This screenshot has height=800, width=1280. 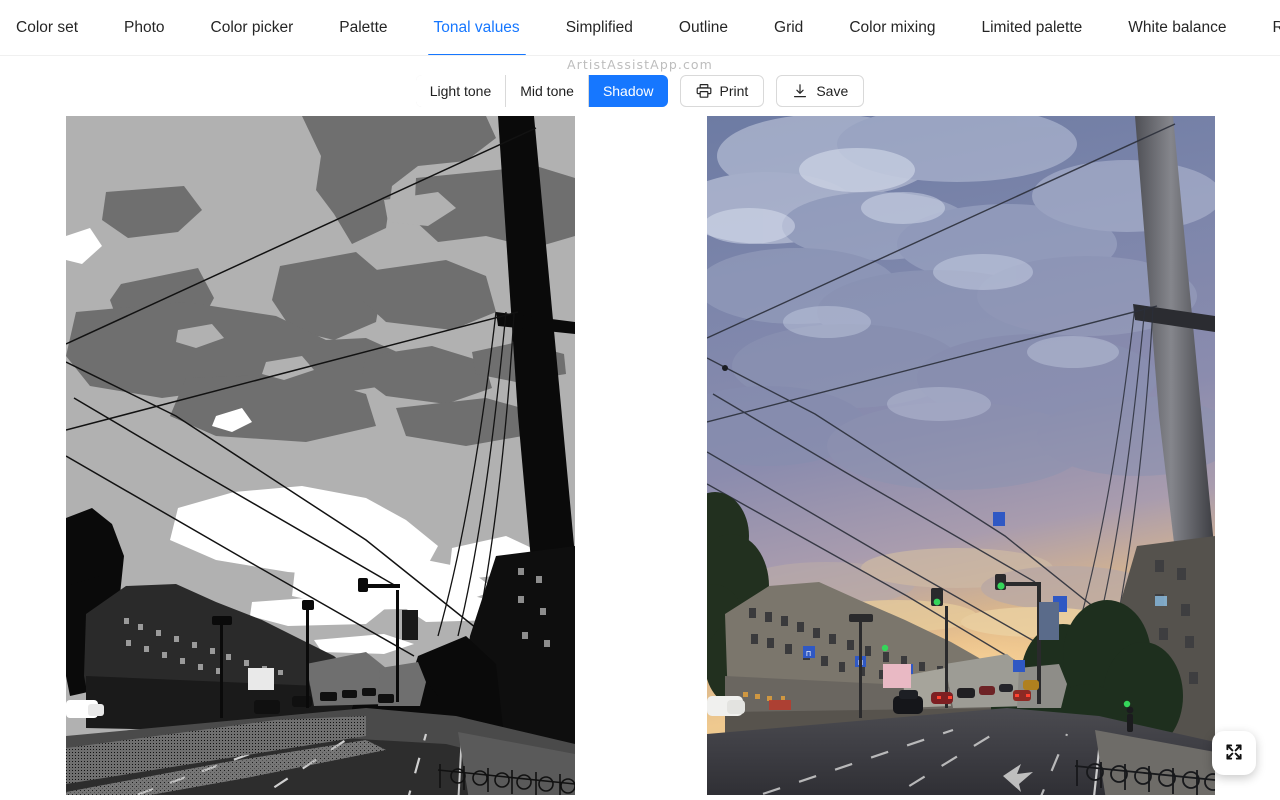 I want to click on tone-option-mid-tone: Mid tone, so click(x=547, y=91).